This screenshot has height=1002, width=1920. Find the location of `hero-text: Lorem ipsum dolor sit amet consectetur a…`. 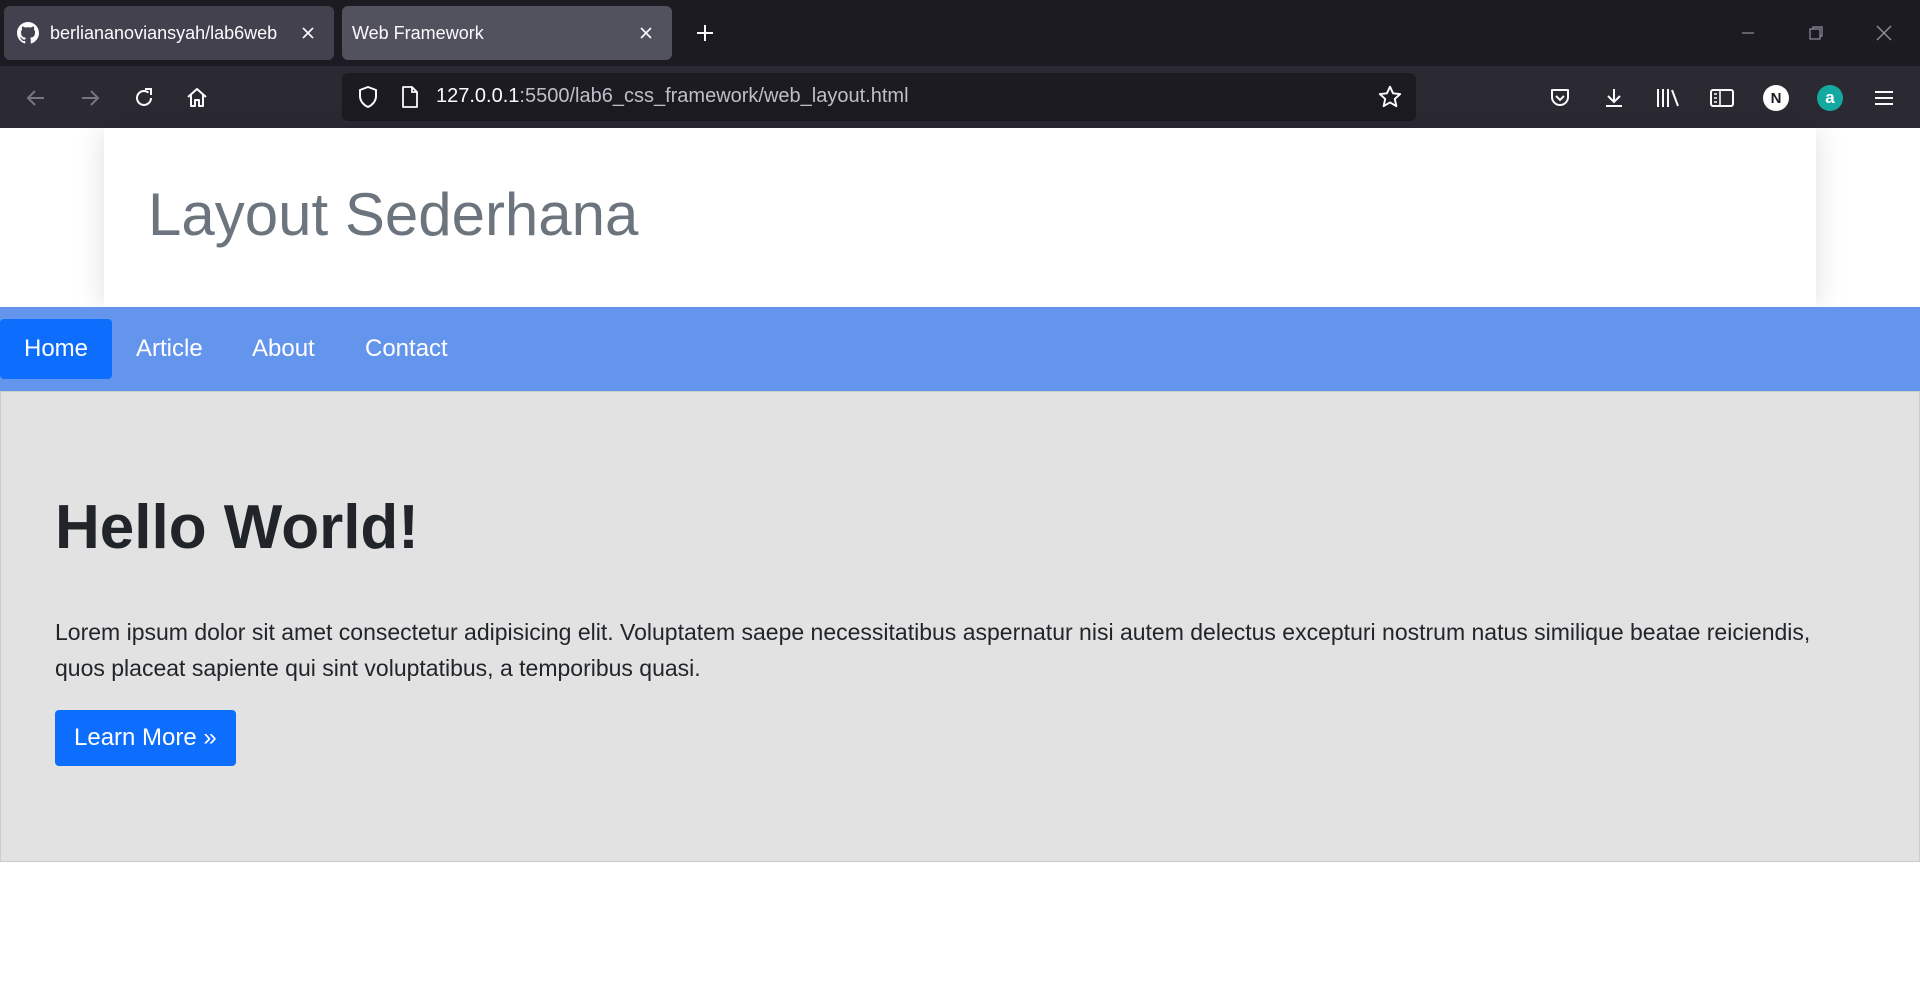

hero-text: Lorem ipsum dolor sit amet consectetur a… is located at coordinates (933, 650).